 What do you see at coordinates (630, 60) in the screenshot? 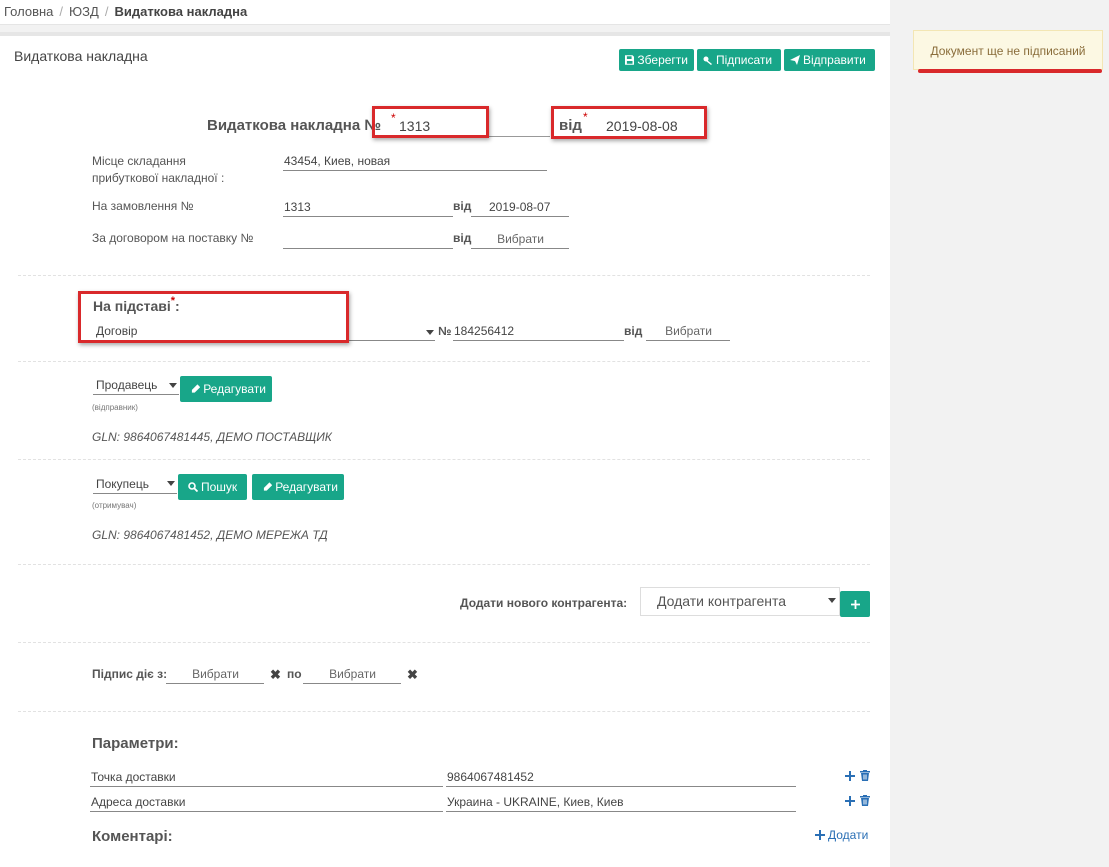
I see `save-icon` at bounding box center [630, 60].